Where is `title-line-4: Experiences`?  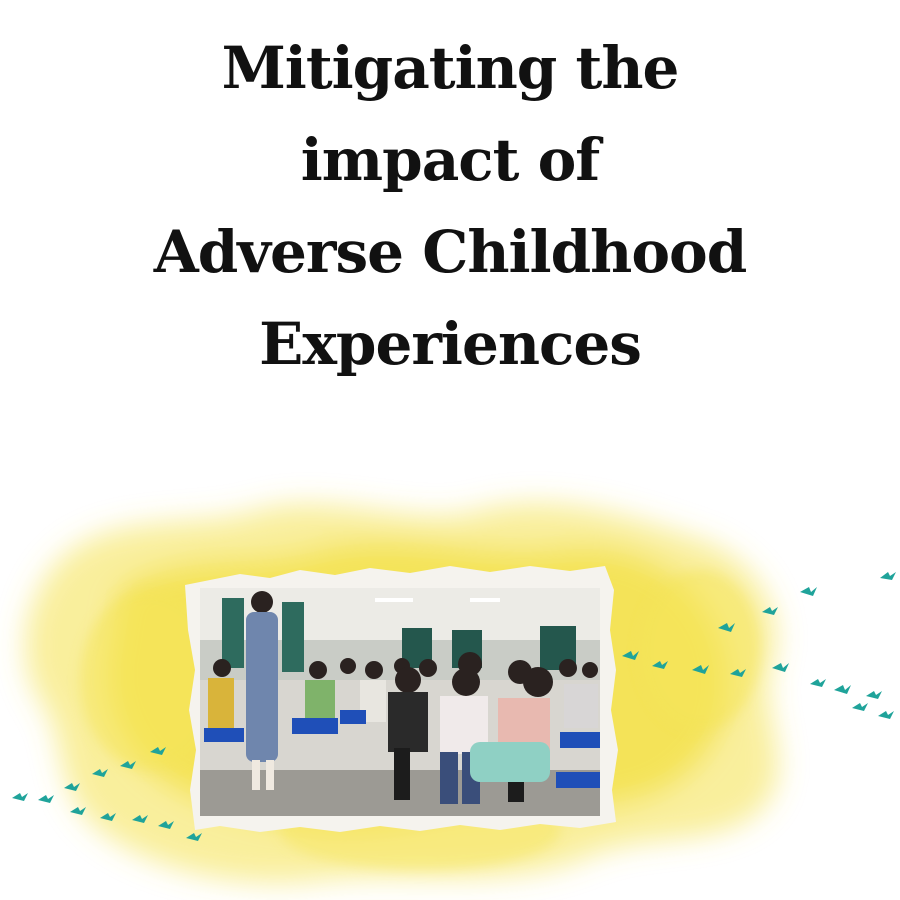 title-line-4: Experiences is located at coordinates (450, 344).